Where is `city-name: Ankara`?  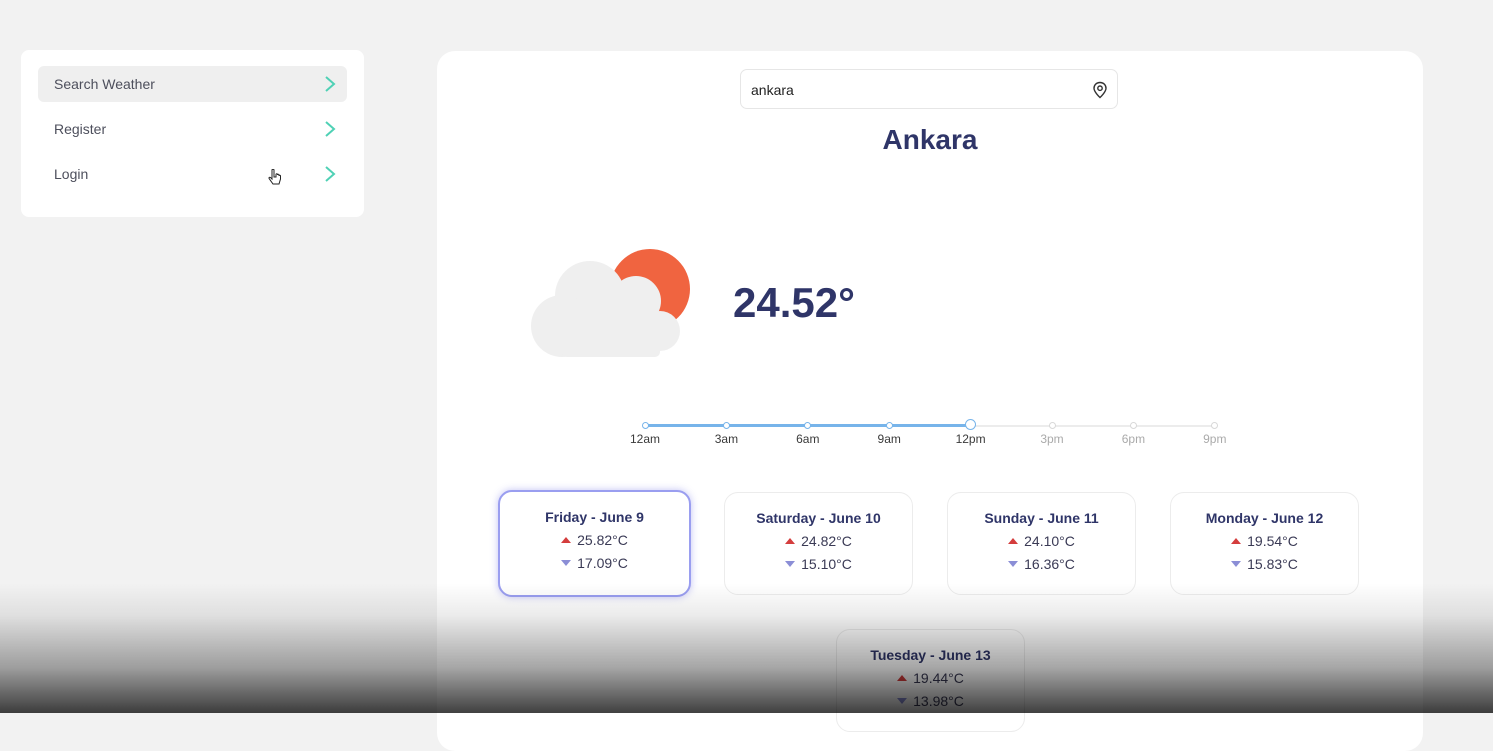
city-name: Ankara is located at coordinates (930, 139).